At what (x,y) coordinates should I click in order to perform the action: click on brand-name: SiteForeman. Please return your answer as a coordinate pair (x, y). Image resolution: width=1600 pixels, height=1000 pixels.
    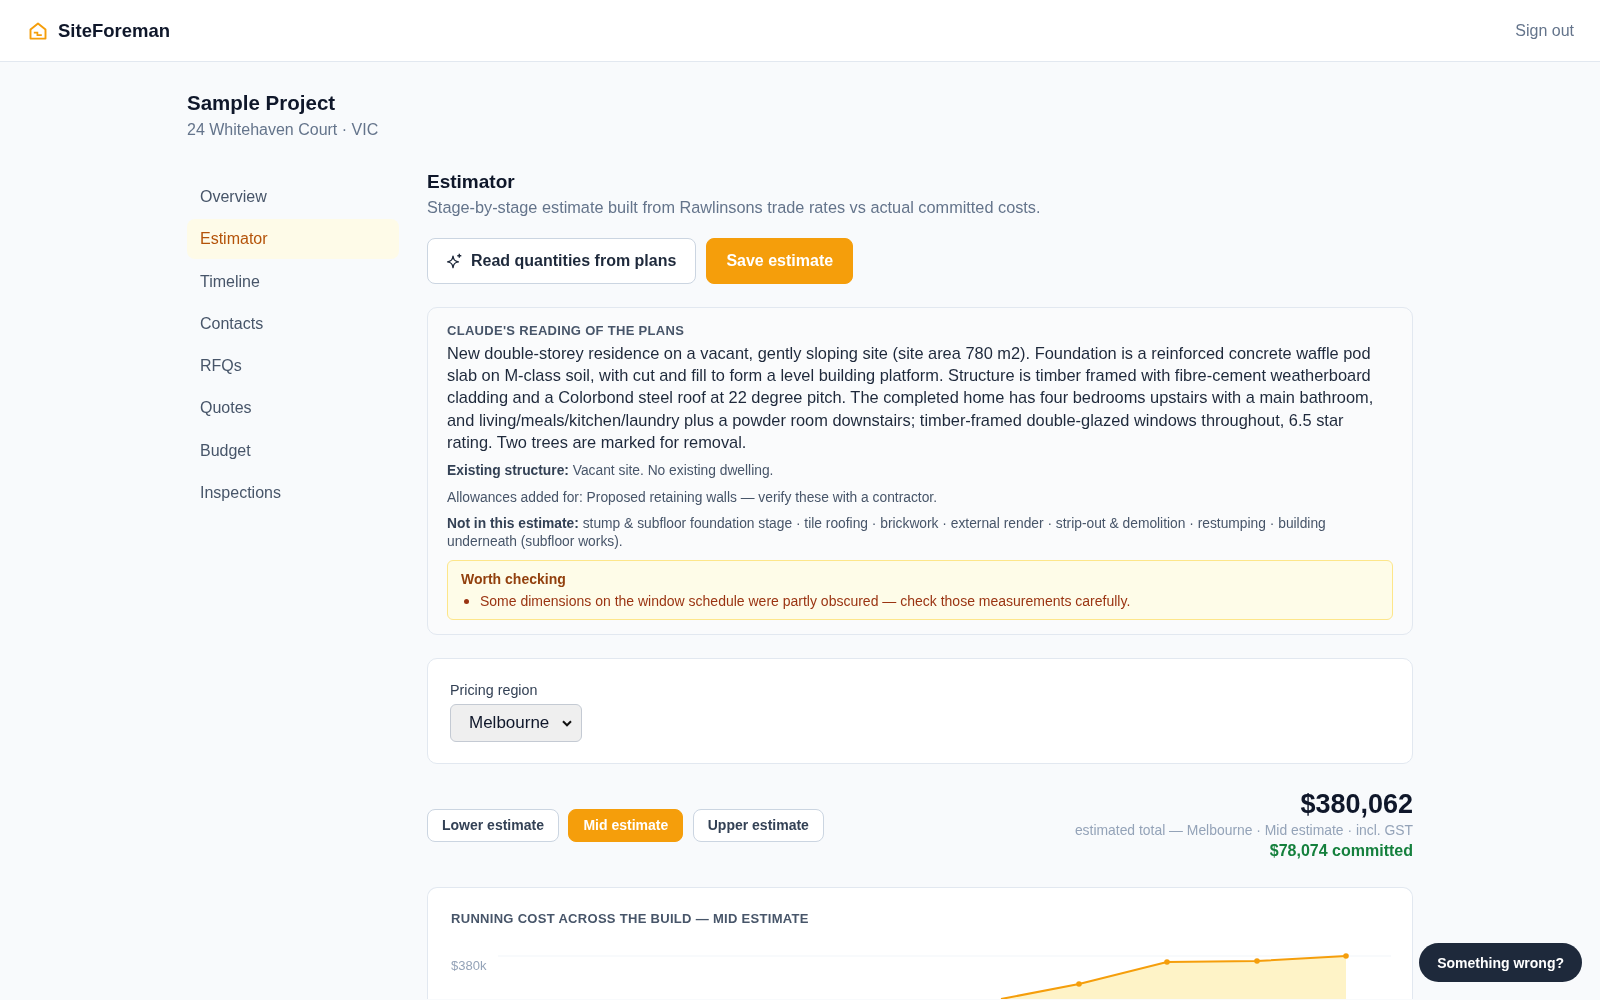
    Looking at the image, I should click on (114, 30).